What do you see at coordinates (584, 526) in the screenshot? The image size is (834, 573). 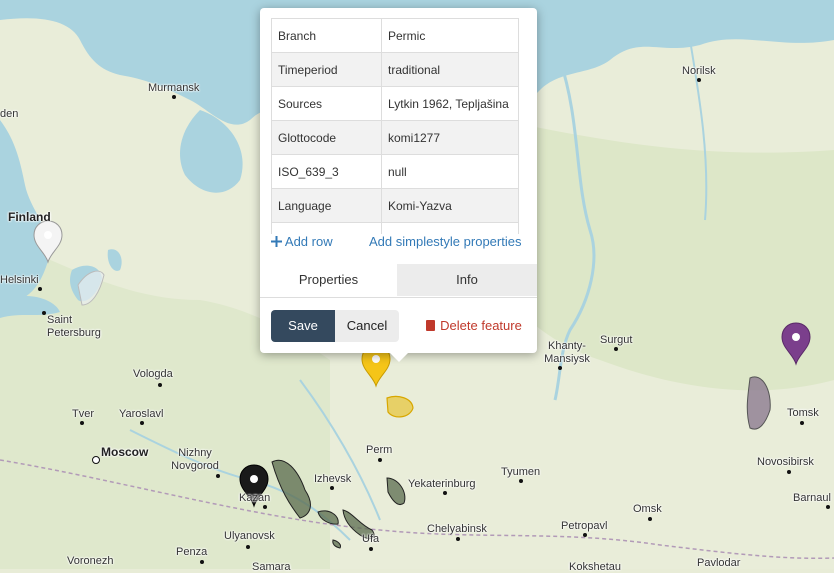 I see `city-label-petropavl: Petropavl` at bounding box center [584, 526].